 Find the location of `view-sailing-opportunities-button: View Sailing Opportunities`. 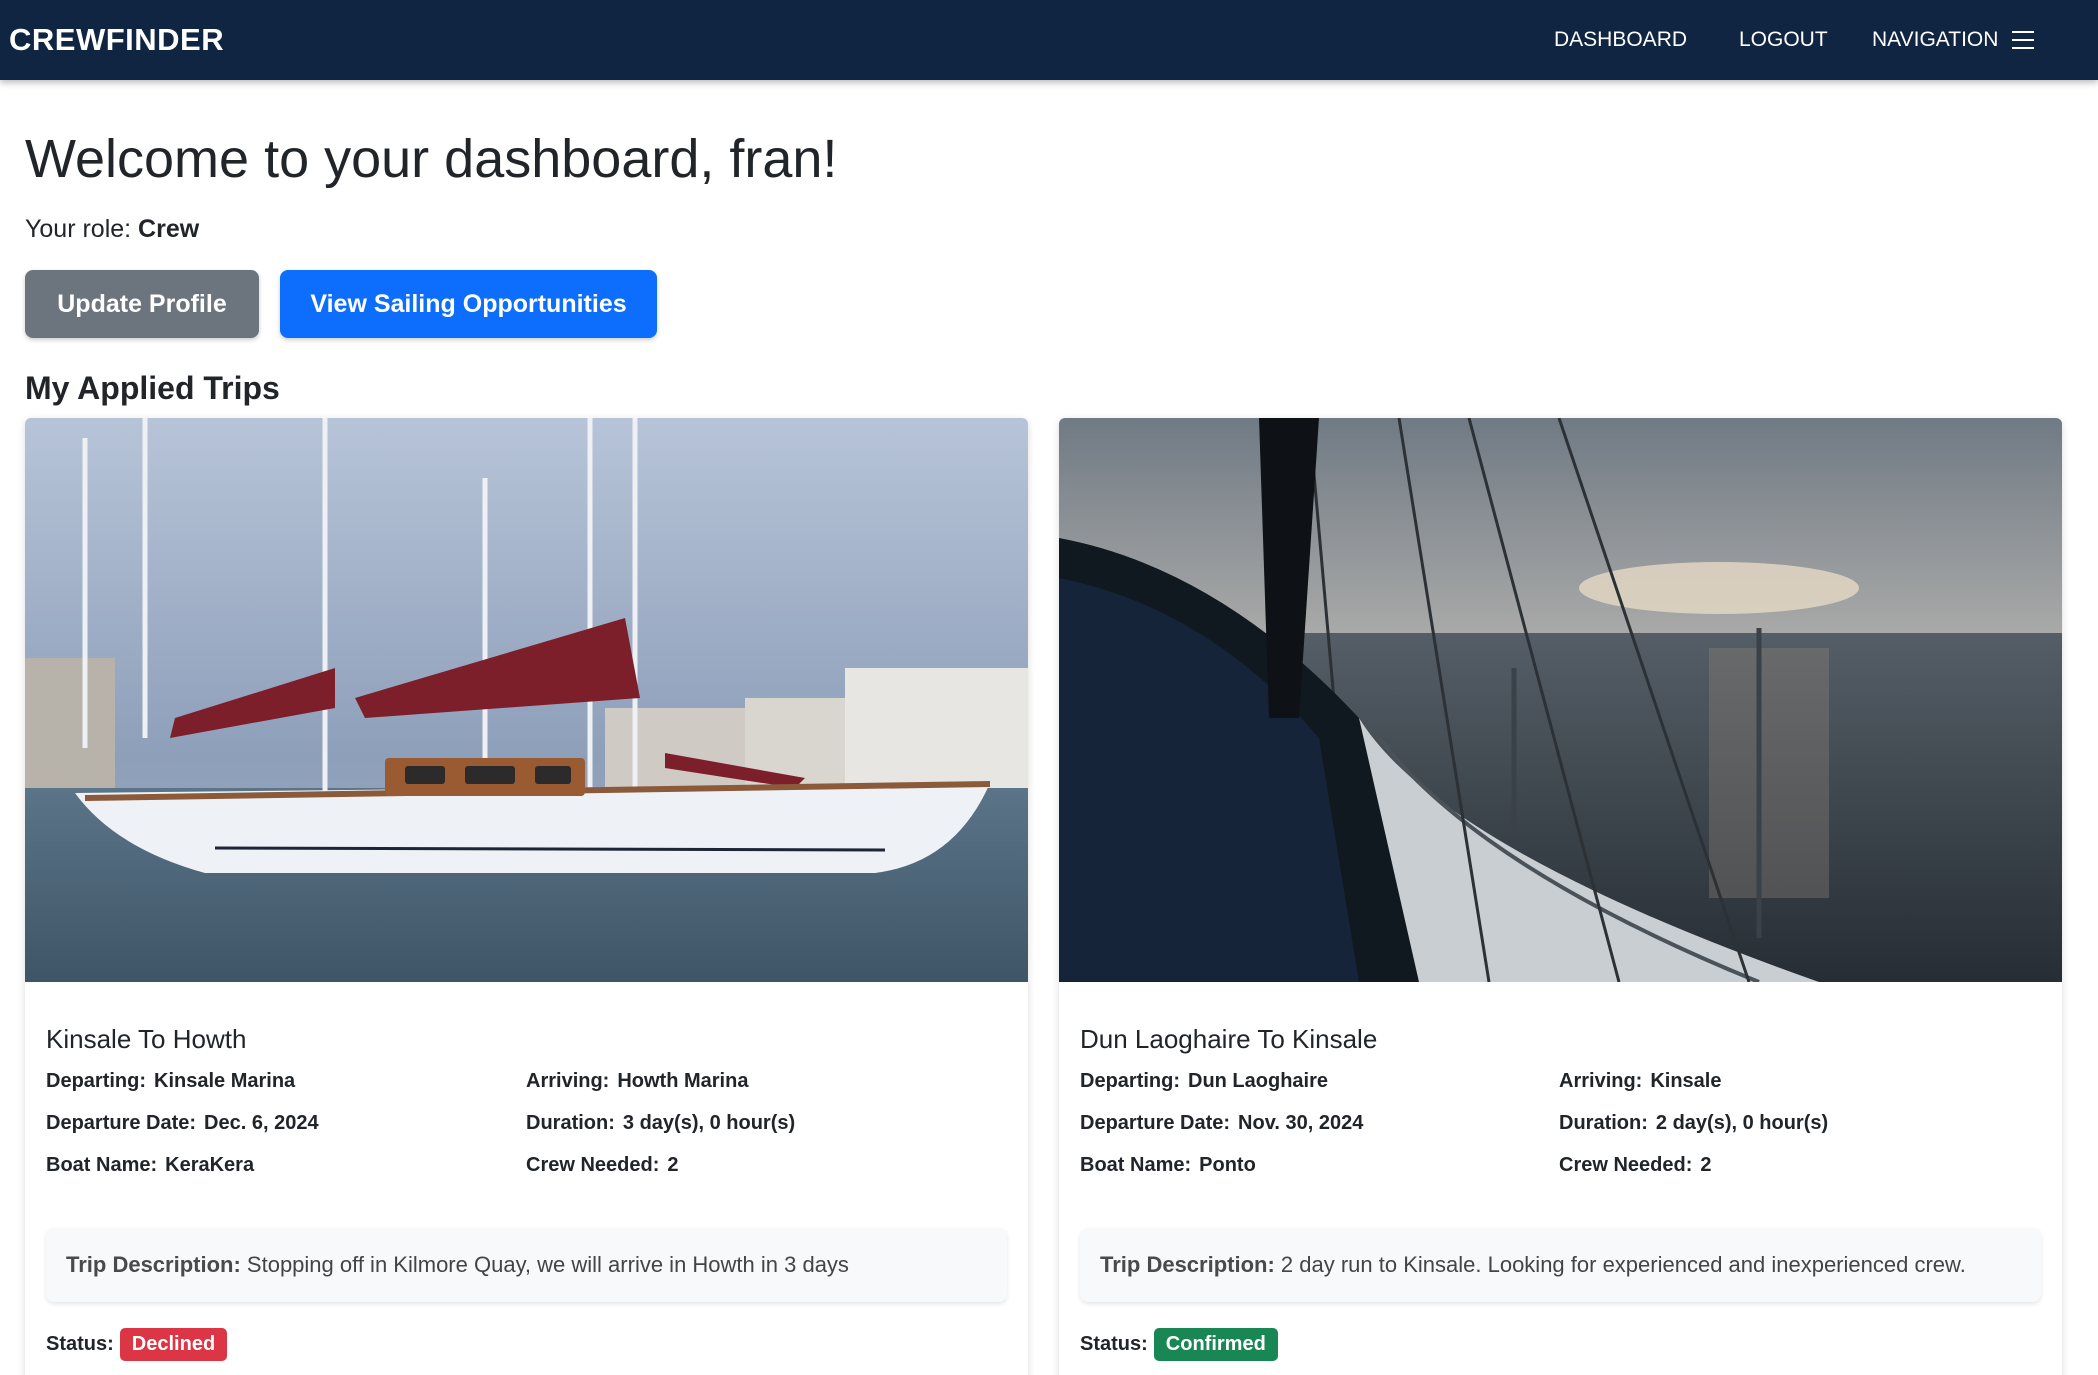

view-sailing-opportunities-button: View Sailing Opportunities is located at coordinates (468, 304).